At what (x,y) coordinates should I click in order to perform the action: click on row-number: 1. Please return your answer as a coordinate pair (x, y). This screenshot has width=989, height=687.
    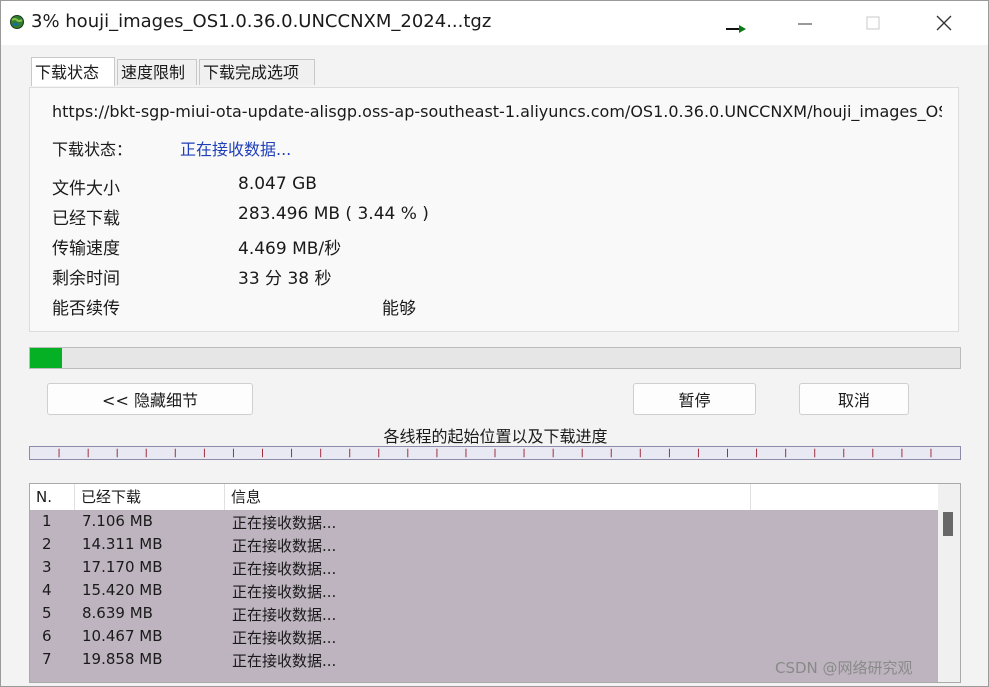
    Looking at the image, I should click on (47, 521).